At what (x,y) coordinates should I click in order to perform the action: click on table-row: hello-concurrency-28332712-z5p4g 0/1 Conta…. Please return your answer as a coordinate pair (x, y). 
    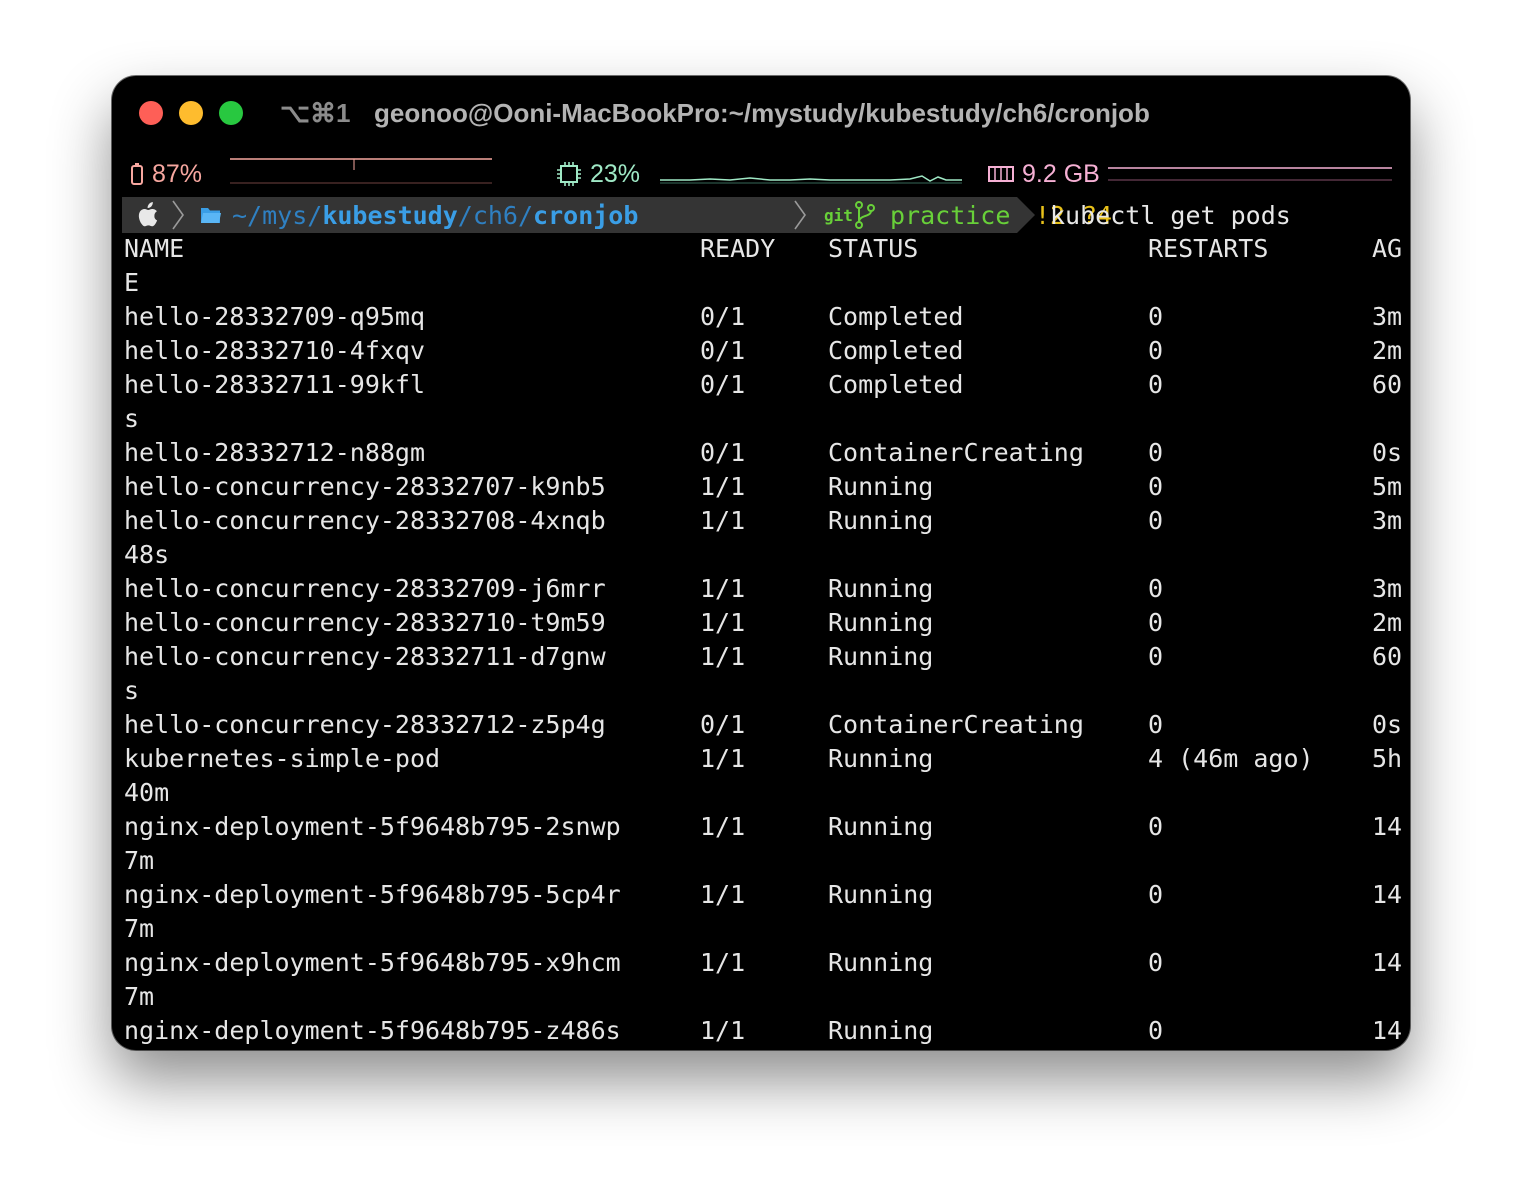
    Looking at the image, I should click on (766, 725).